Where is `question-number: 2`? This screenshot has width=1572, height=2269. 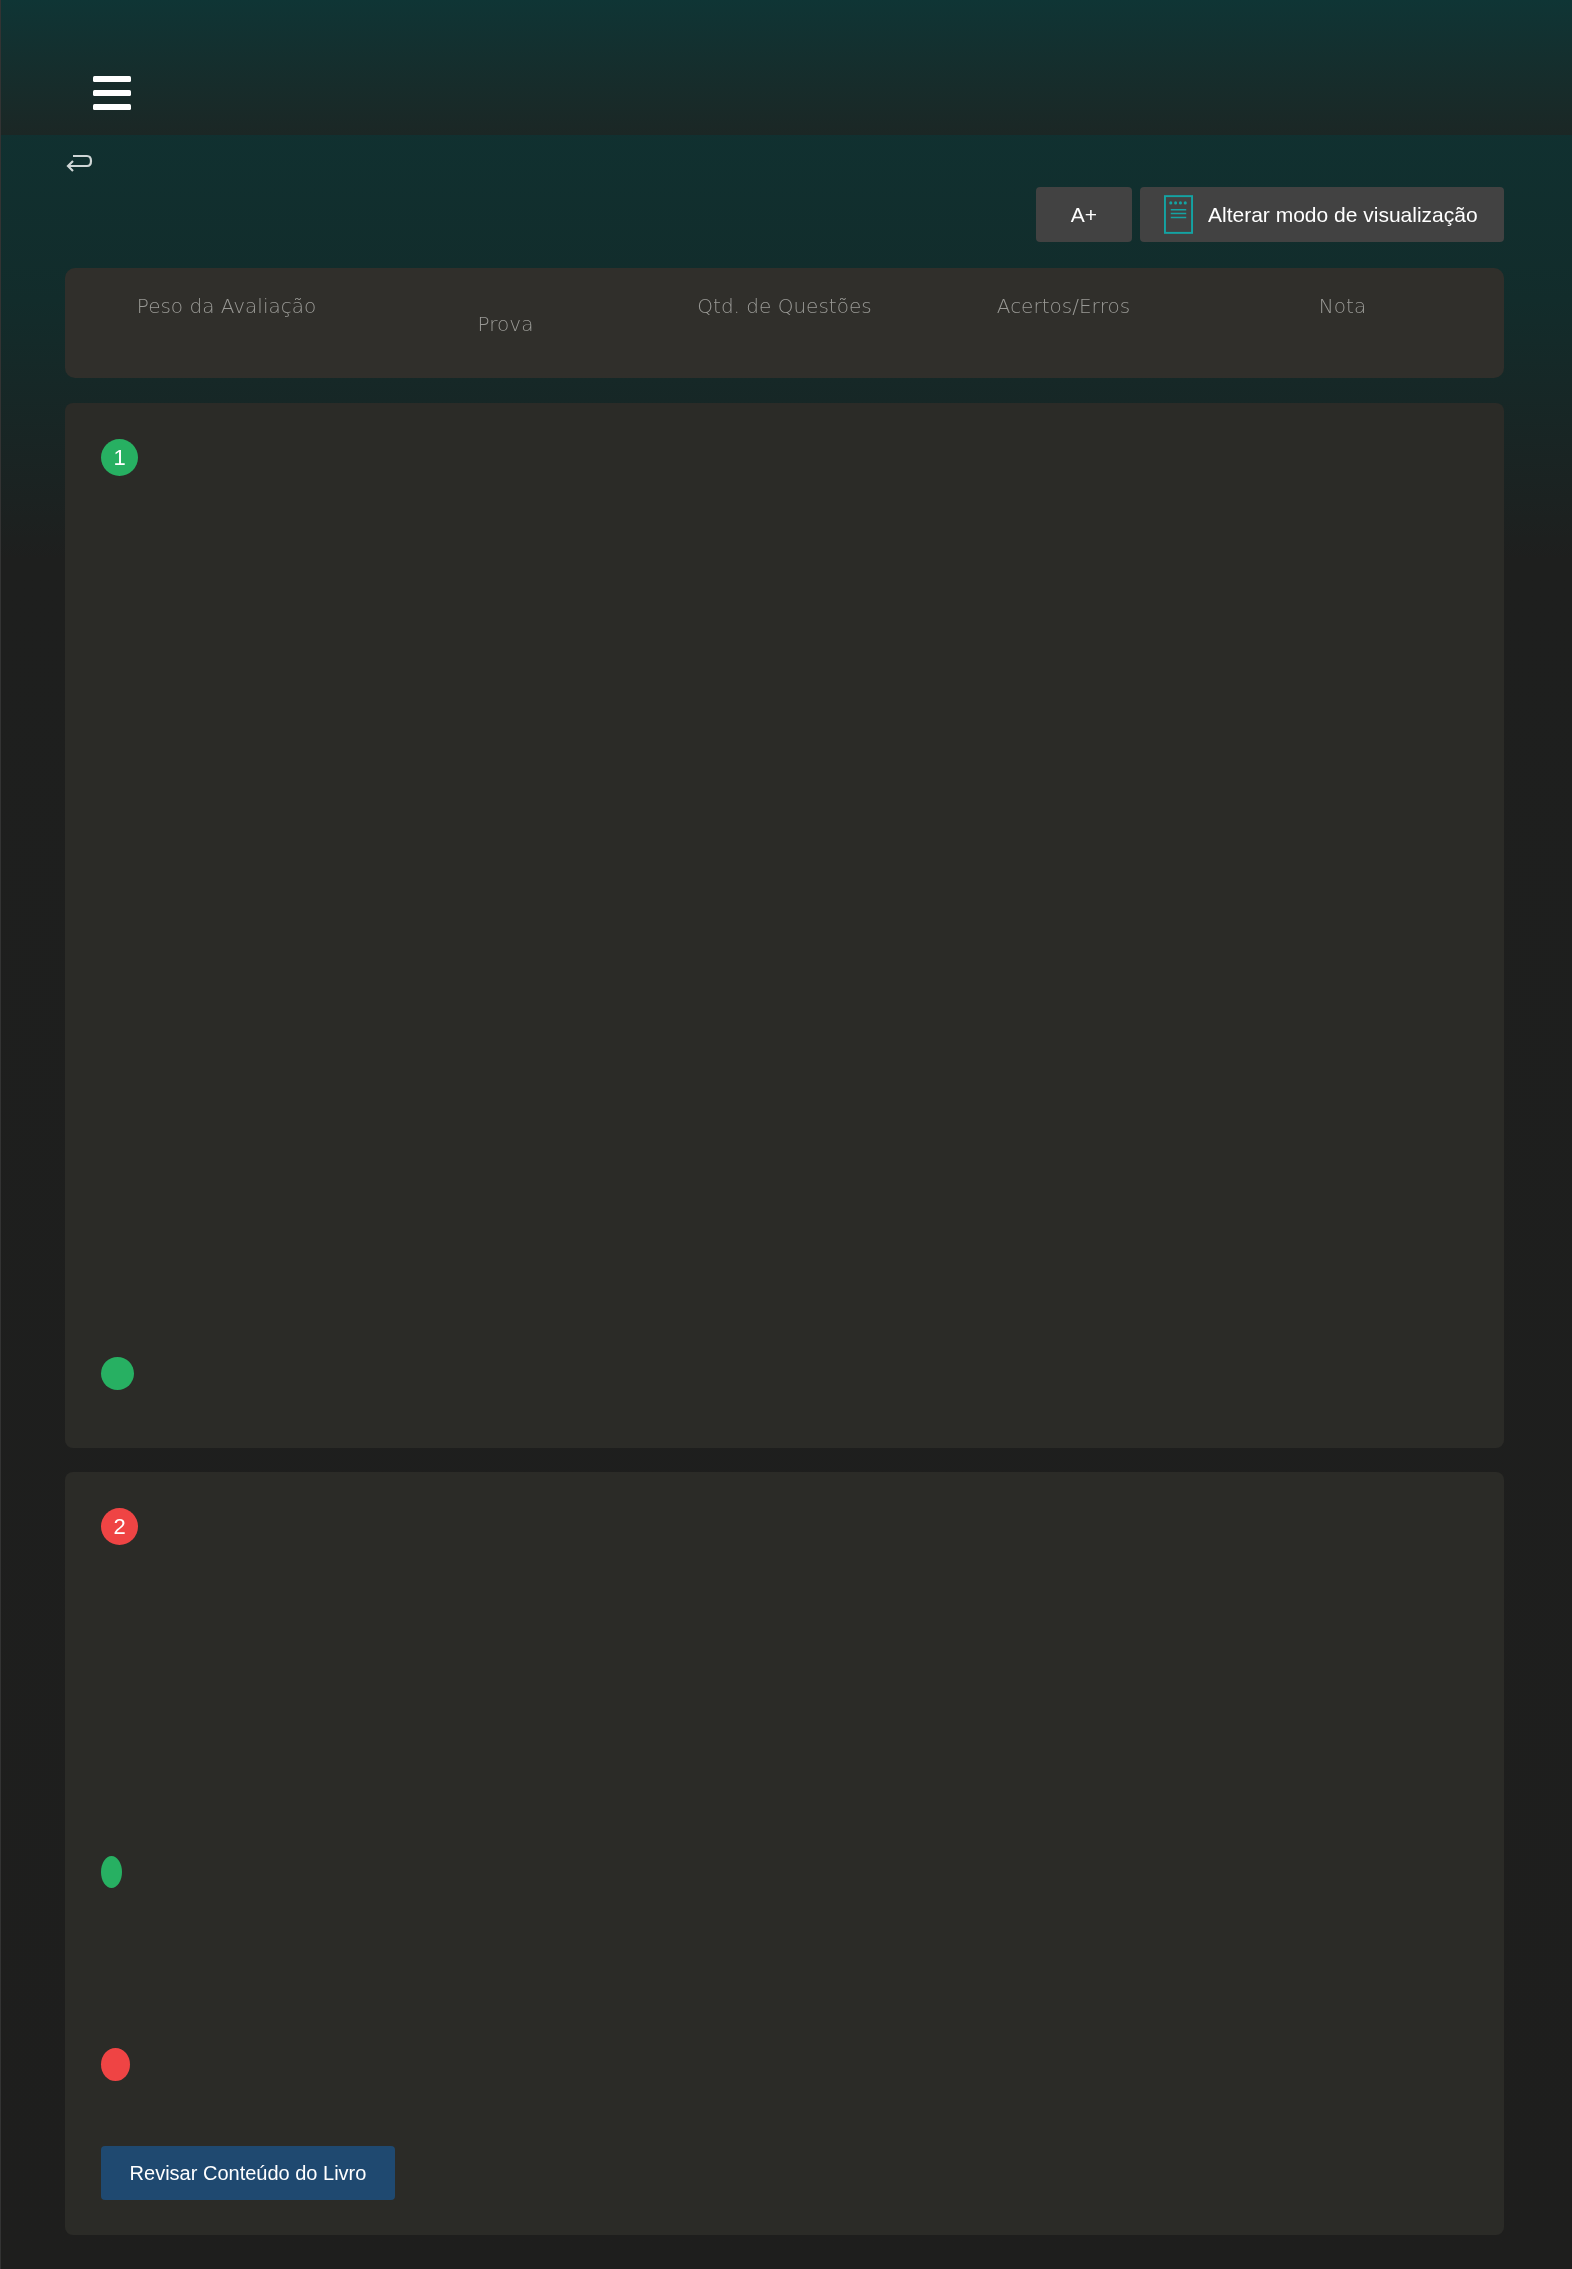
question-number: 2 is located at coordinates (119, 1526).